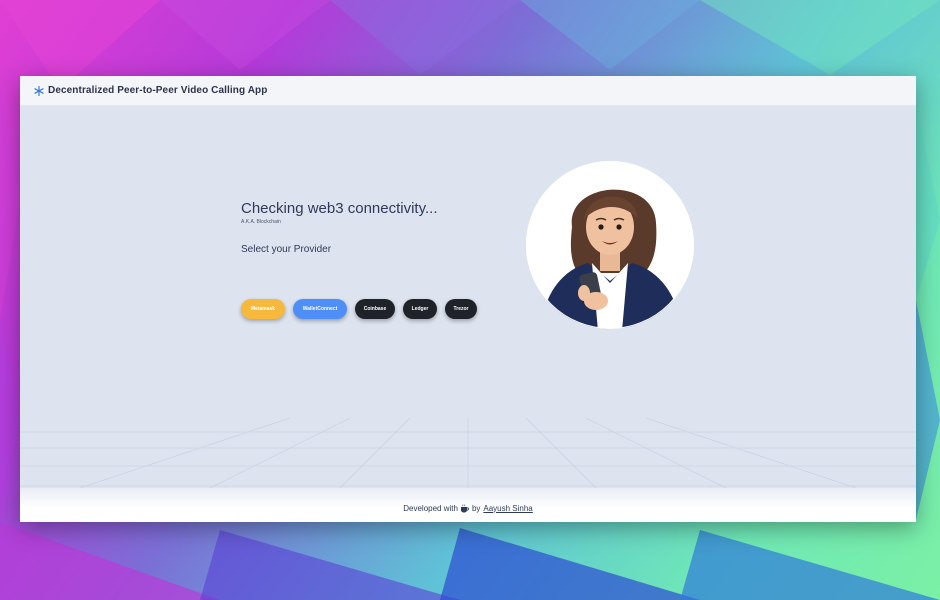  Describe the element at coordinates (476, 508) in the screenshot. I see `footer-by: by` at that location.